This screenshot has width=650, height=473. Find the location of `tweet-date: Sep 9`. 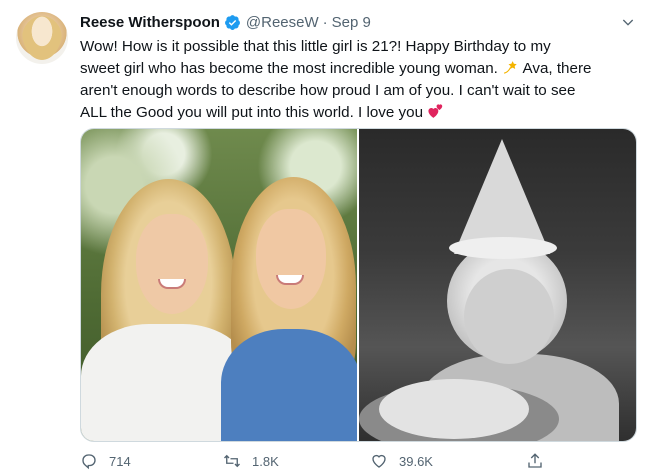

tweet-date: Sep 9 is located at coordinates (351, 22).